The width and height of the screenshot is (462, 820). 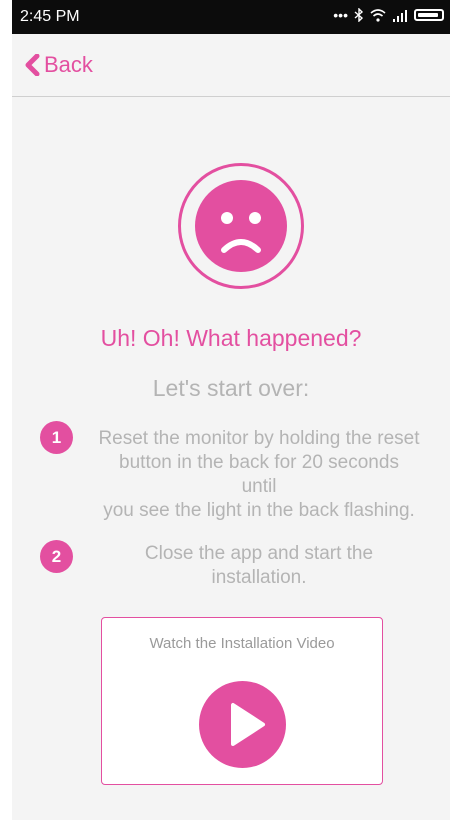 I want to click on status-icons: •••, so click(x=388, y=15).